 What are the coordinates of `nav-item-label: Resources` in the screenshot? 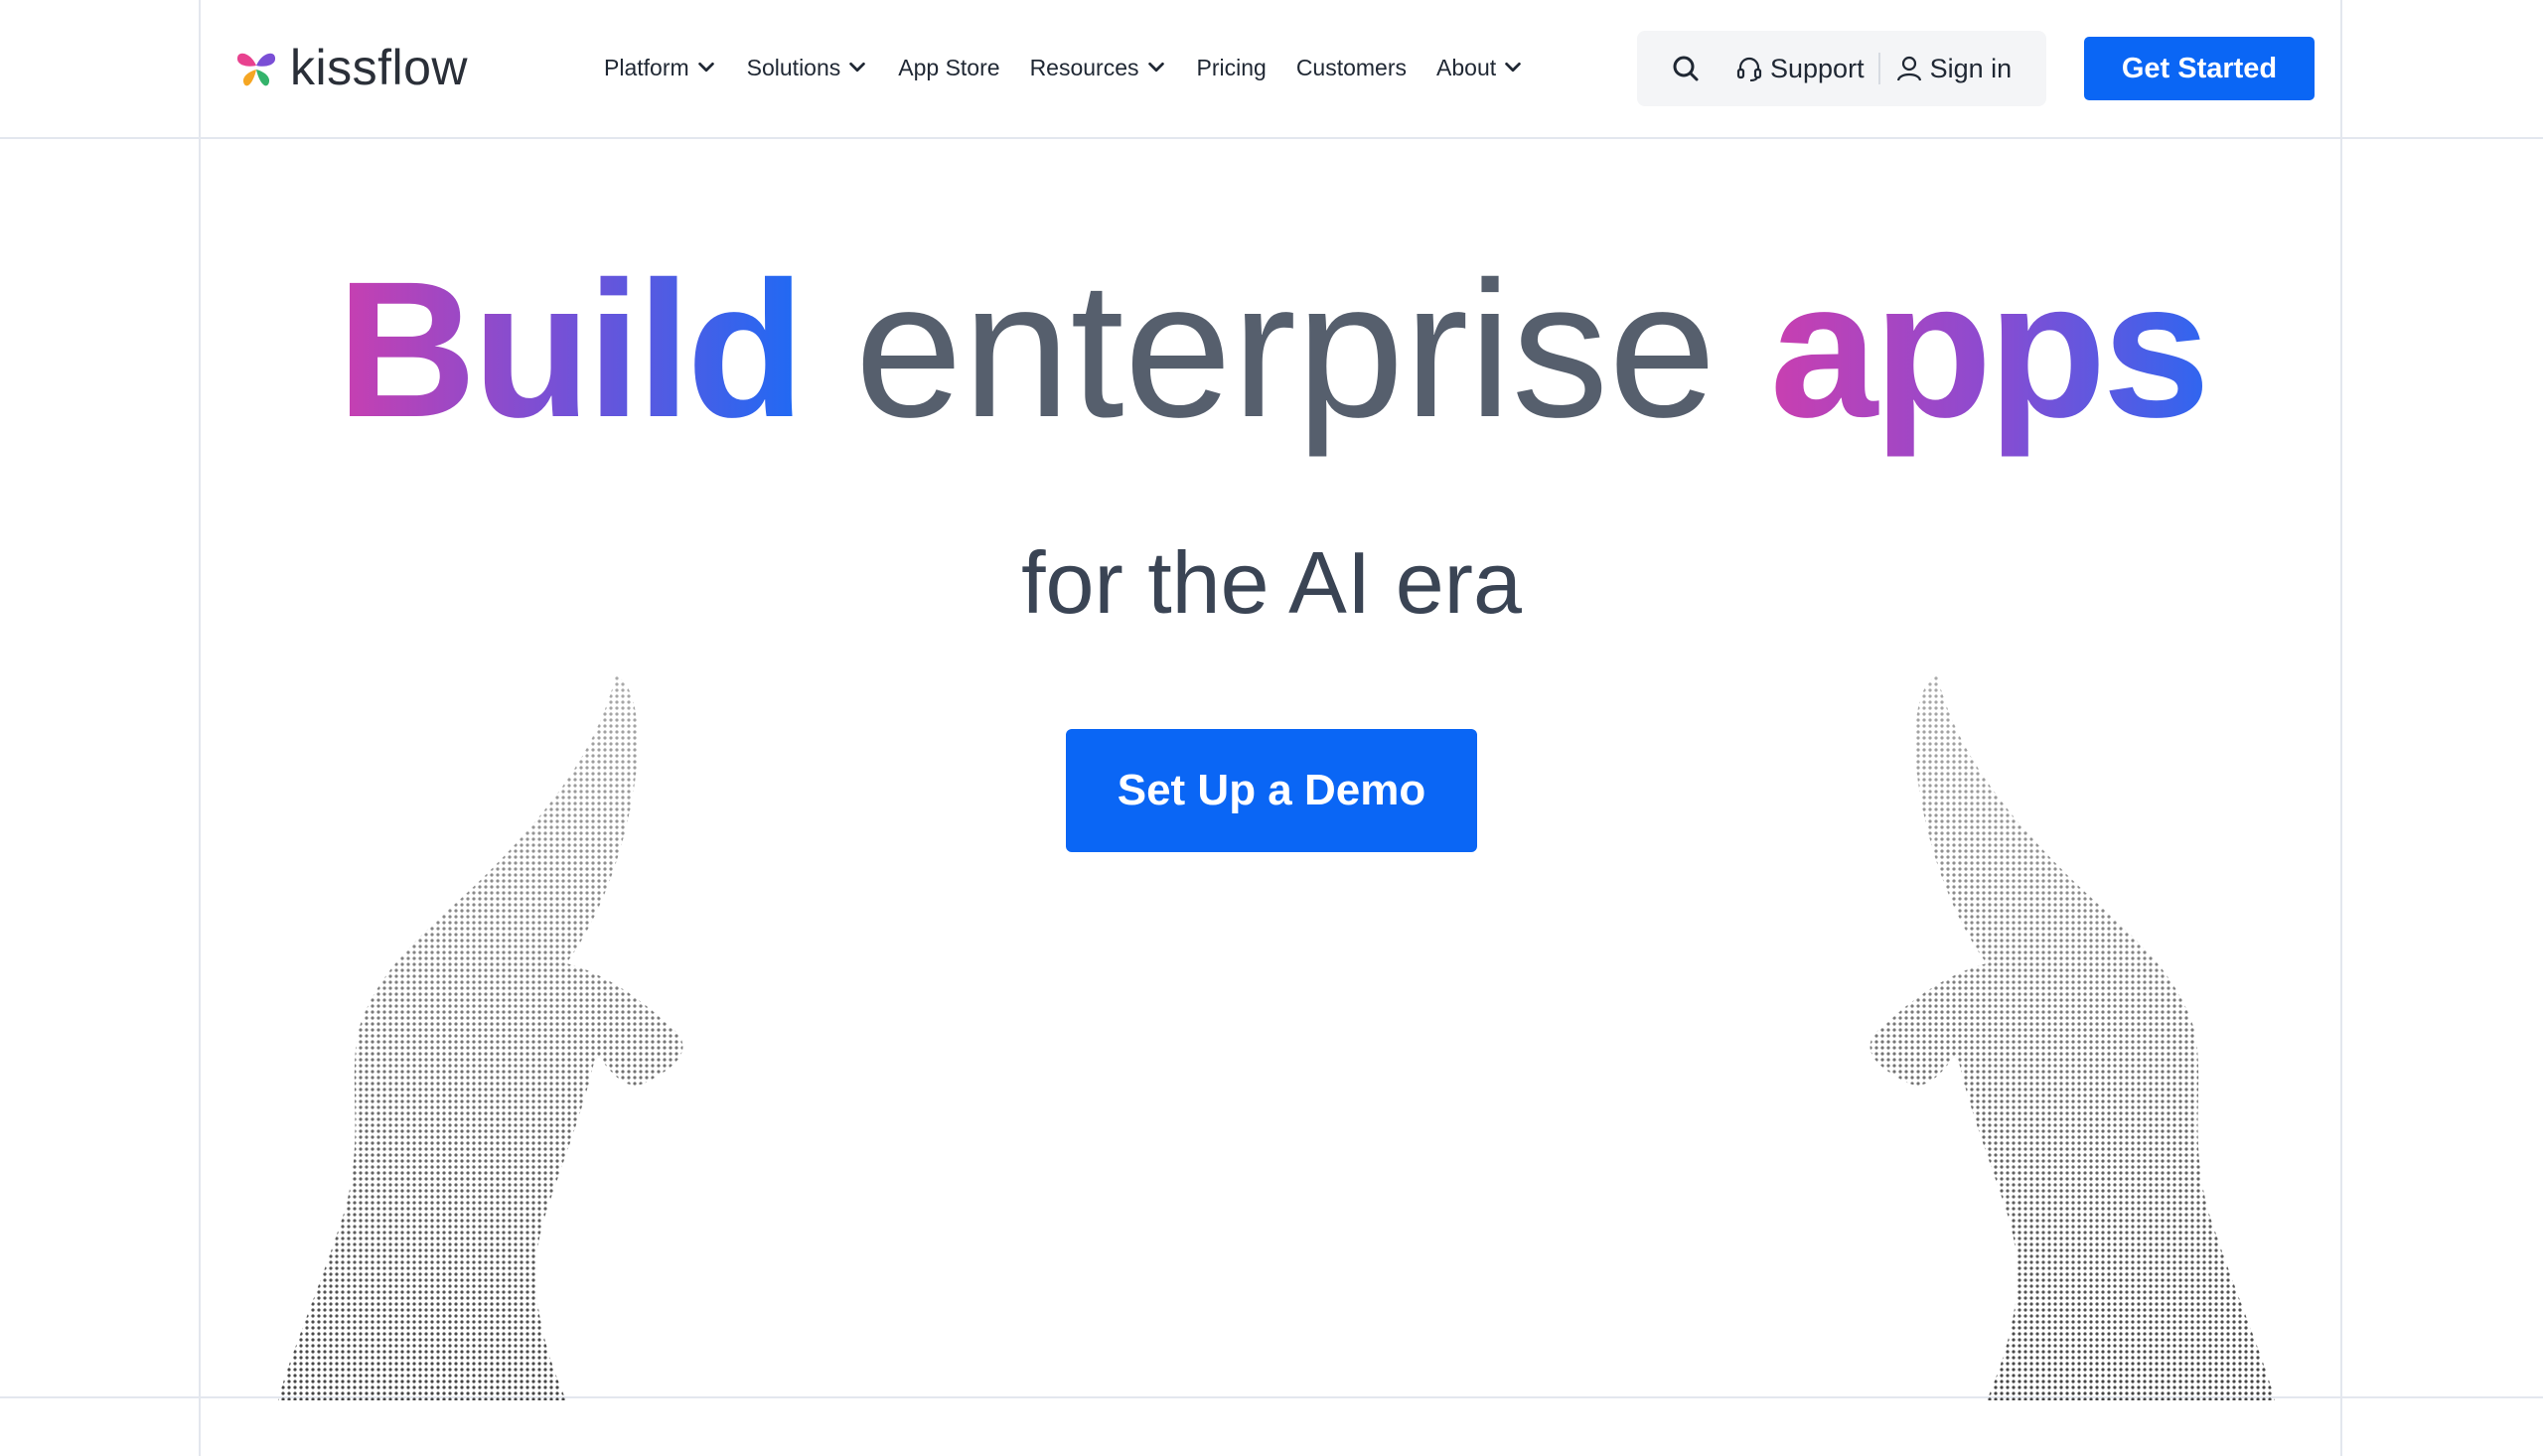 It's located at (1084, 67).